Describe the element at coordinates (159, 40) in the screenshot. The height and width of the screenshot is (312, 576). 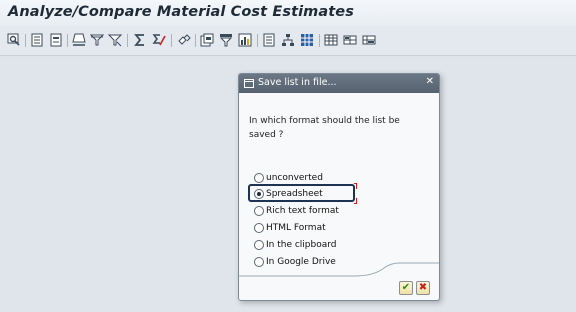
I see `subtotal-icon` at that location.